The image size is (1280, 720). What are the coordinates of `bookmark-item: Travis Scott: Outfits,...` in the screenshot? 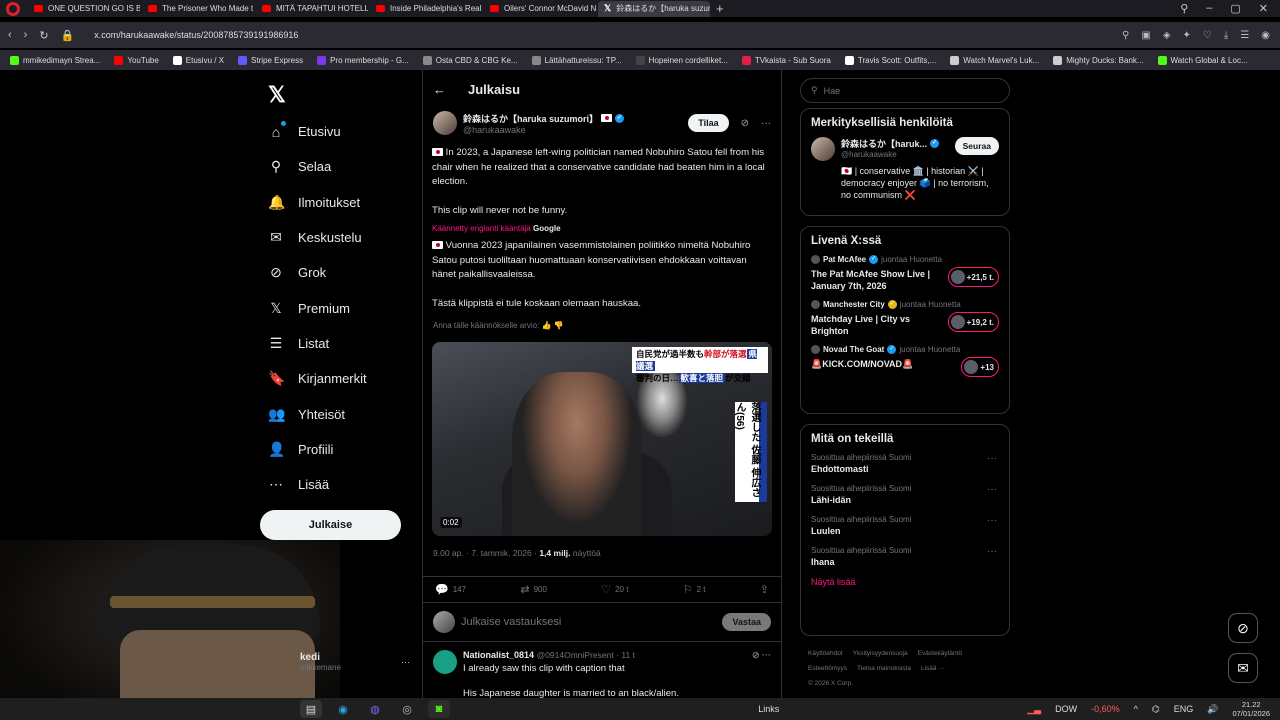 It's located at (890, 60).